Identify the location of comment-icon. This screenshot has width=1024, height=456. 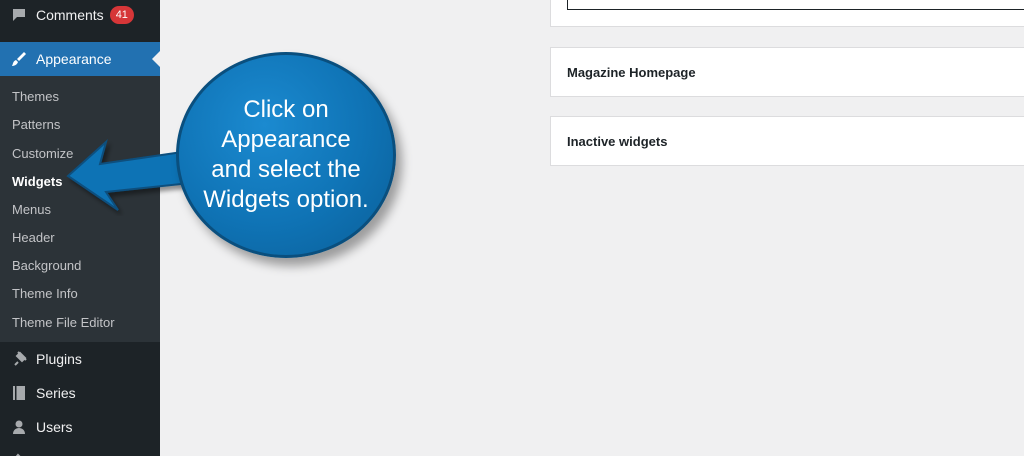
(19, 15).